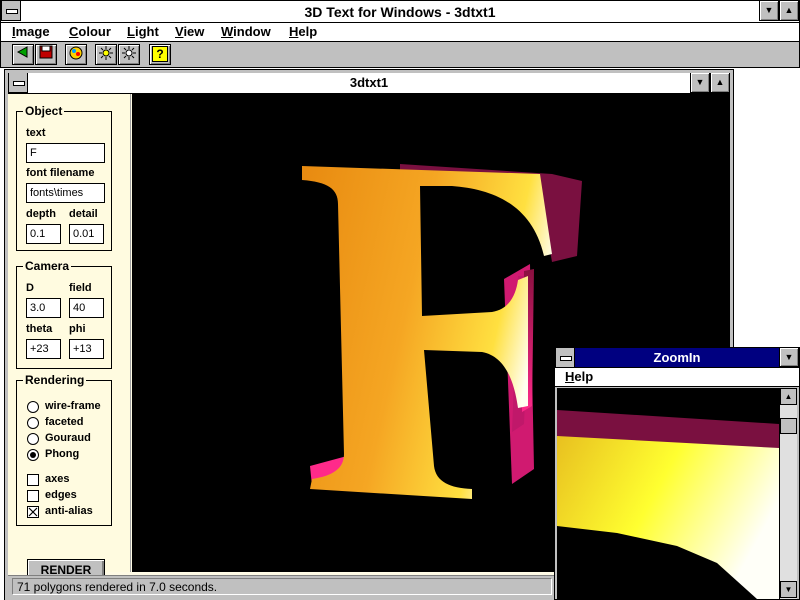 The width and height of the screenshot is (800, 600). I want to click on zoomin-title: ZoomIn, so click(677, 357).